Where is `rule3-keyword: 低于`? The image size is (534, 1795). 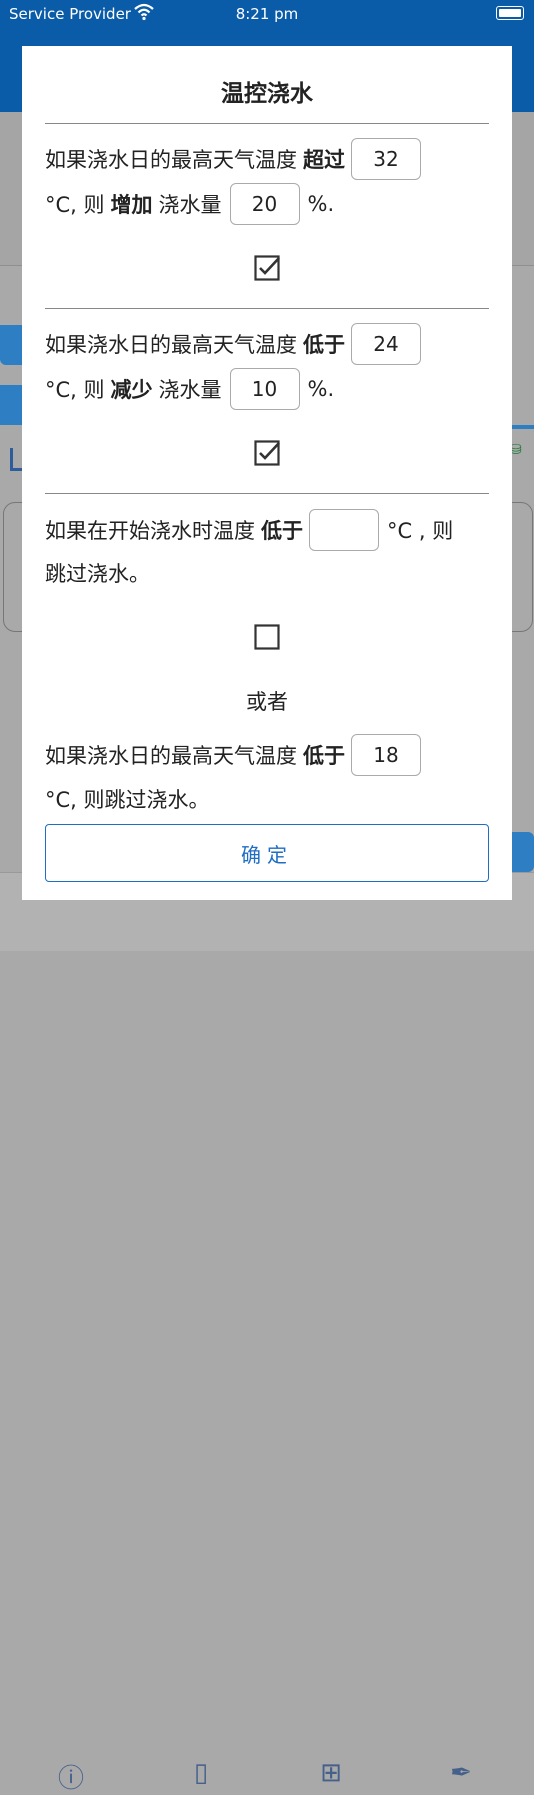 rule3-keyword: 低于 is located at coordinates (282, 531).